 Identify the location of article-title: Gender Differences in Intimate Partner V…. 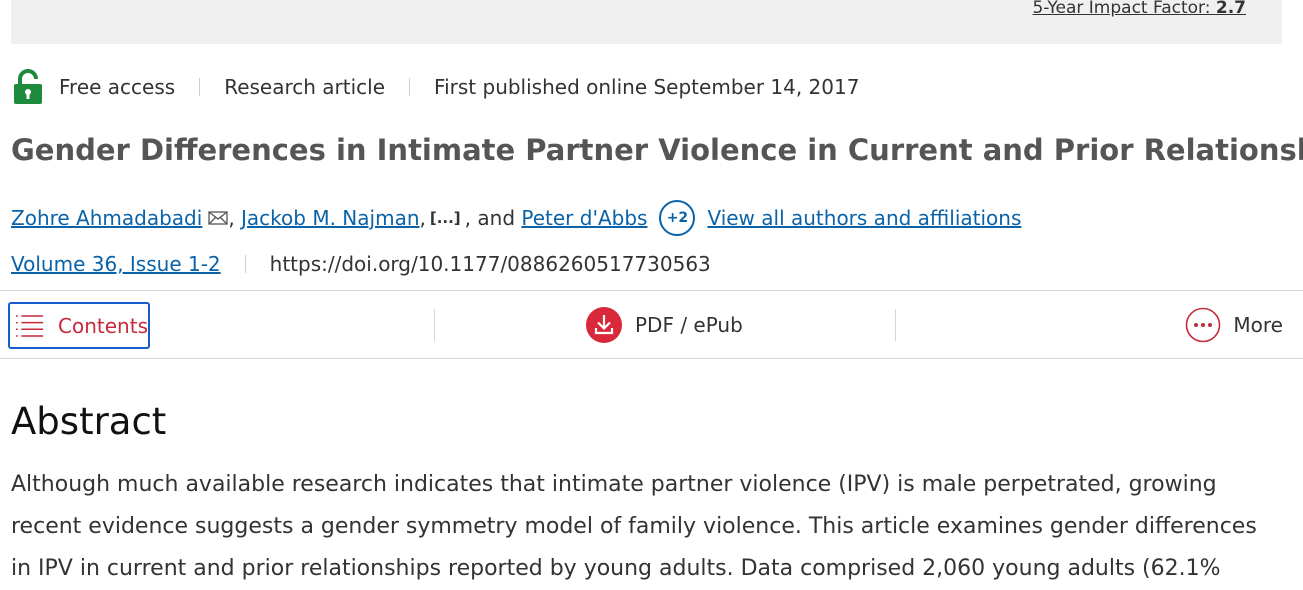
(657, 150).